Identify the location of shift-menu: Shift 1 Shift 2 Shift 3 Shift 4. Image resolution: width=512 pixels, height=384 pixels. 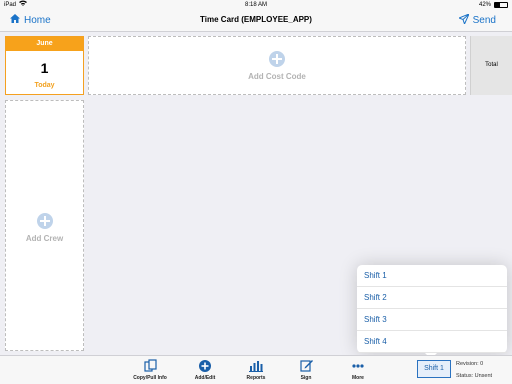
(432, 312).